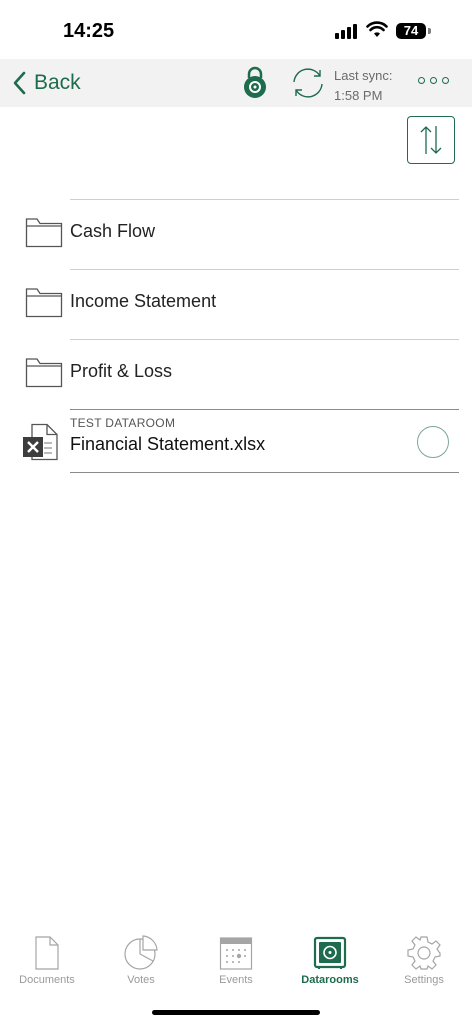  What do you see at coordinates (411, 31) in the screenshot?
I see `battery-icon: 74` at bounding box center [411, 31].